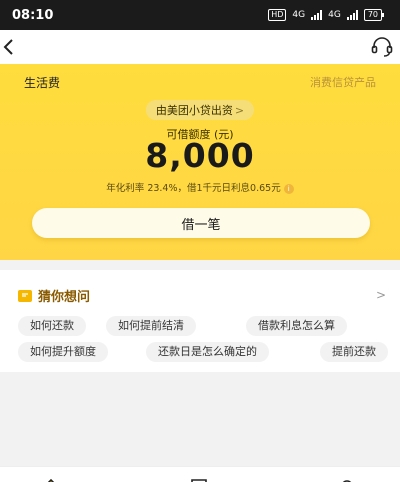 This screenshot has height=482, width=400. I want to click on hd-indicator: HD, so click(277, 15).